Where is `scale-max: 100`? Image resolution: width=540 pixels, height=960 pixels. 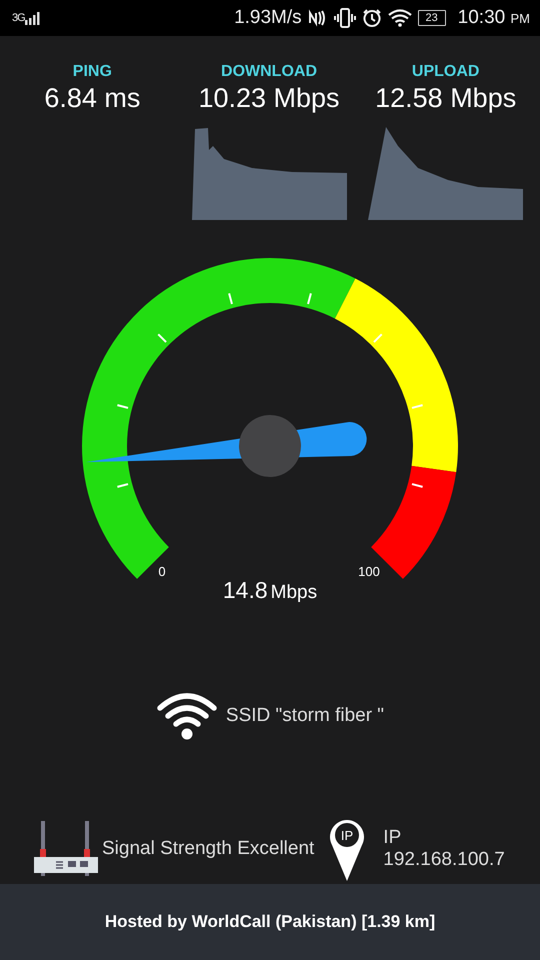 scale-max: 100 is located at coordinates (369, 571).